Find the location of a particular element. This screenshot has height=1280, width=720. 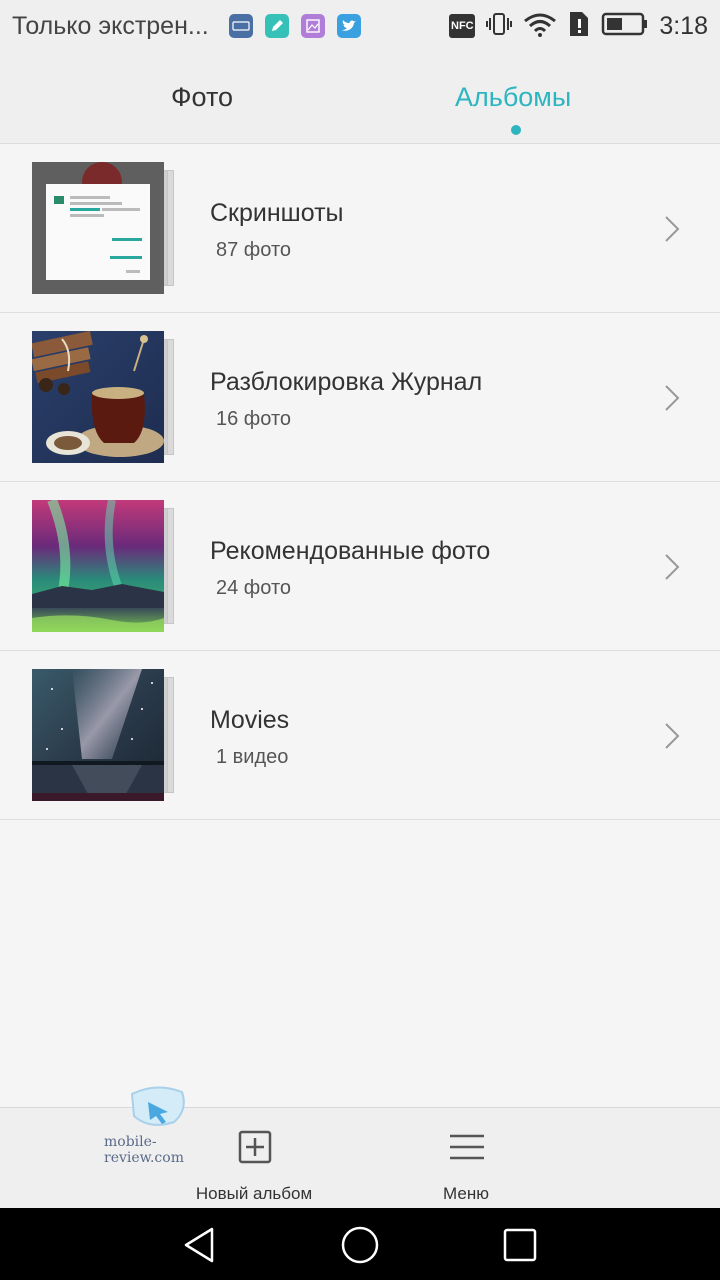

menu-button: Меню is located at coordinates (466, 1158).